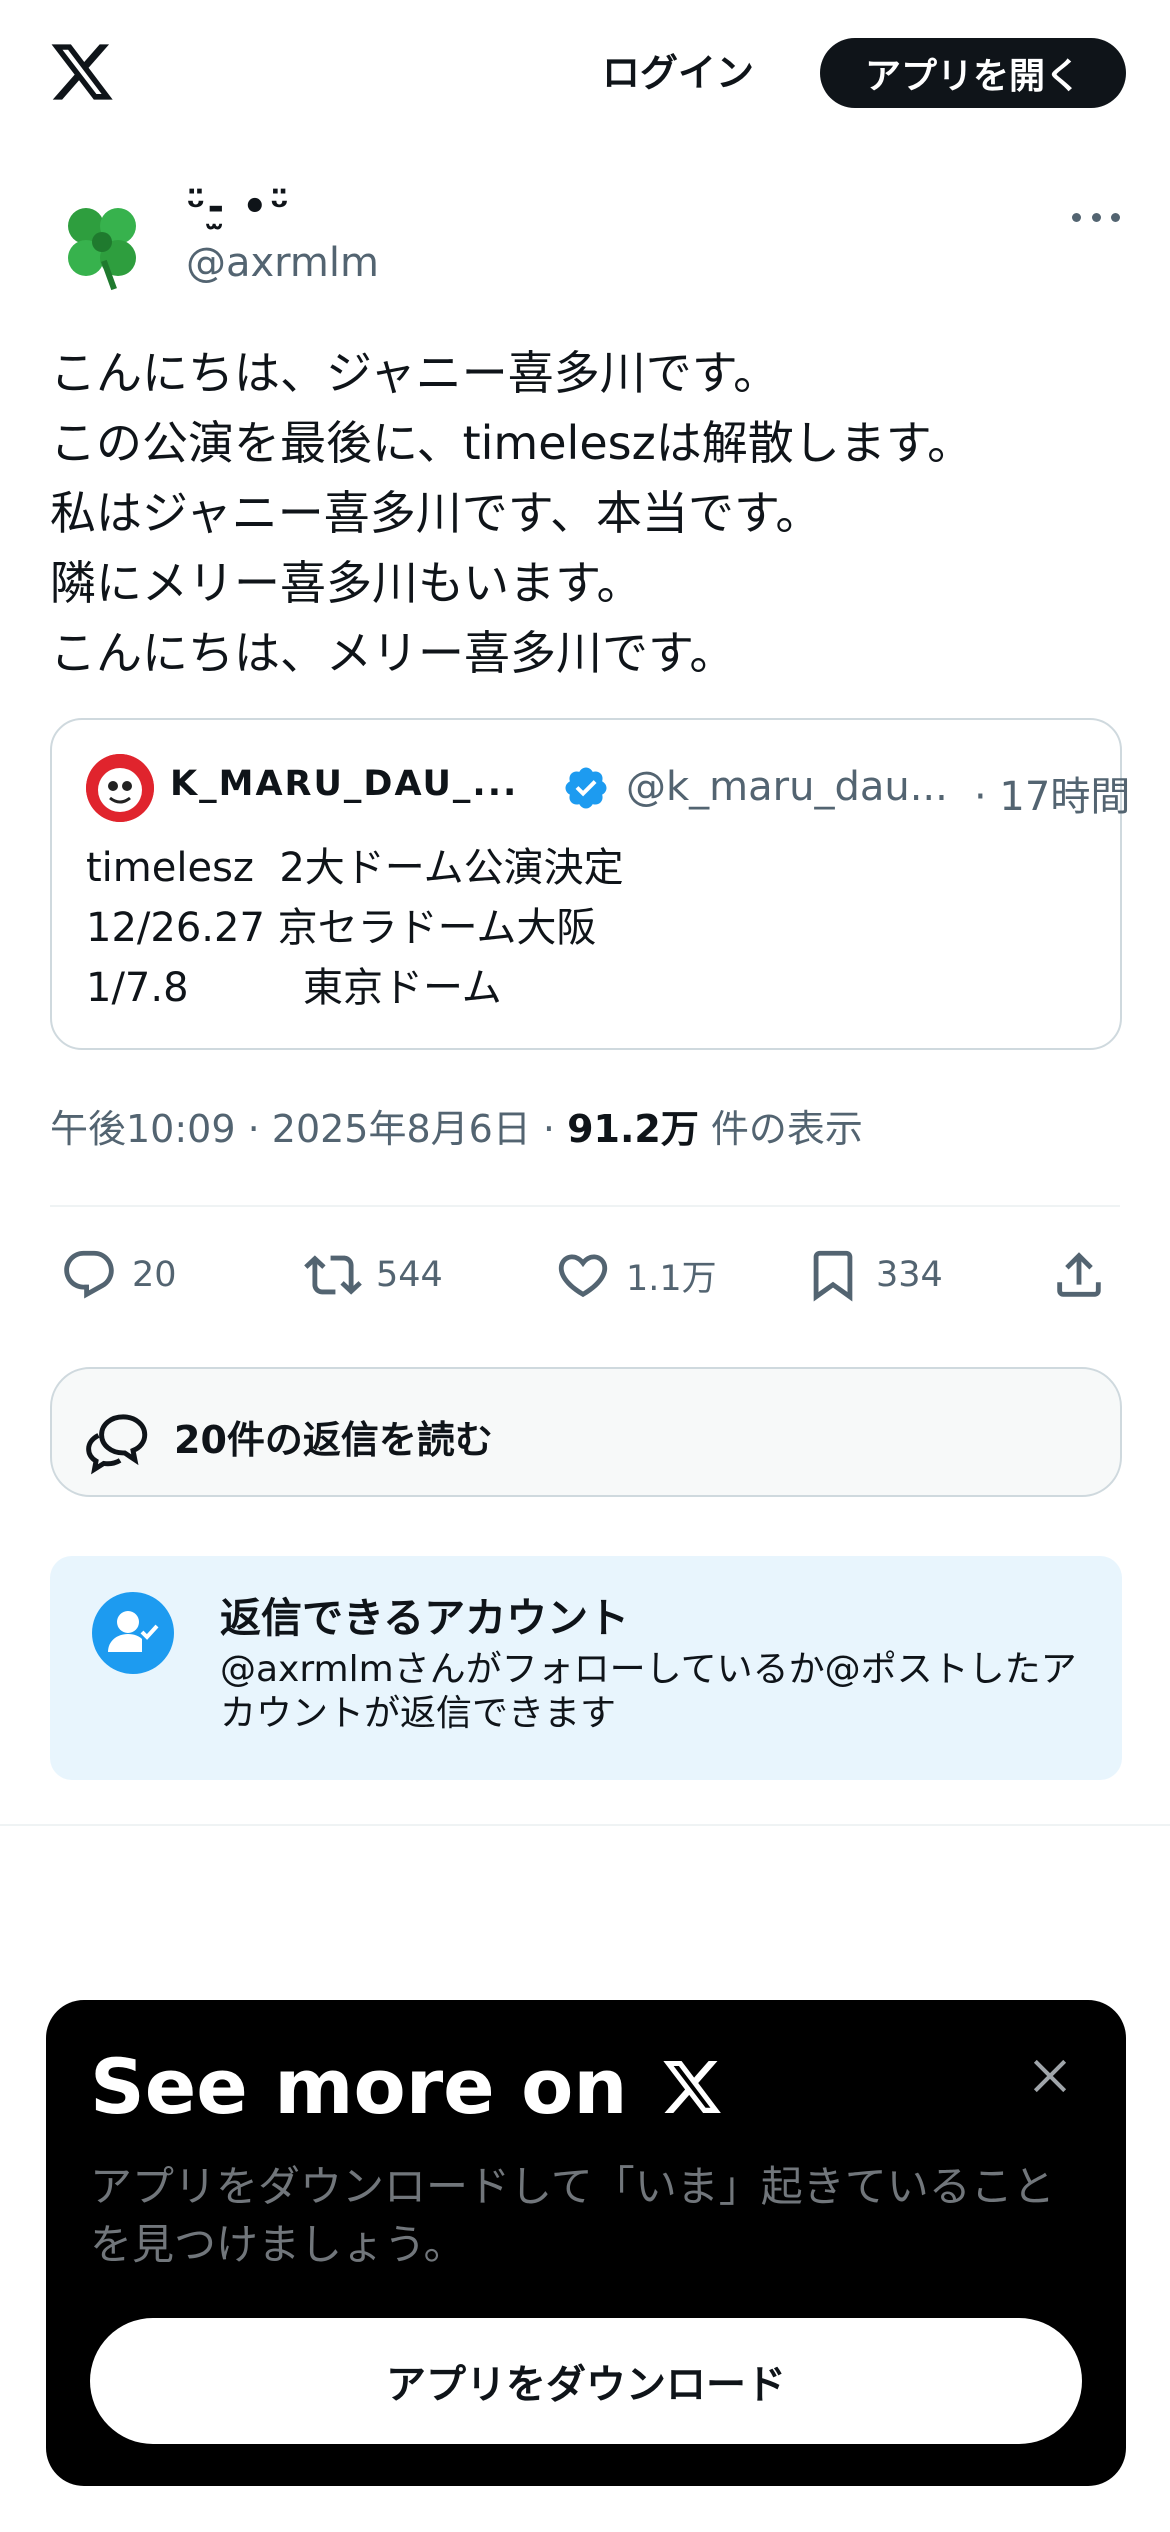 This screenshot has width=1170, height=2532. Describe the element at coordinates (973, 73) in the screenshot. I see `open-app-button: アプリを開く` at that location.